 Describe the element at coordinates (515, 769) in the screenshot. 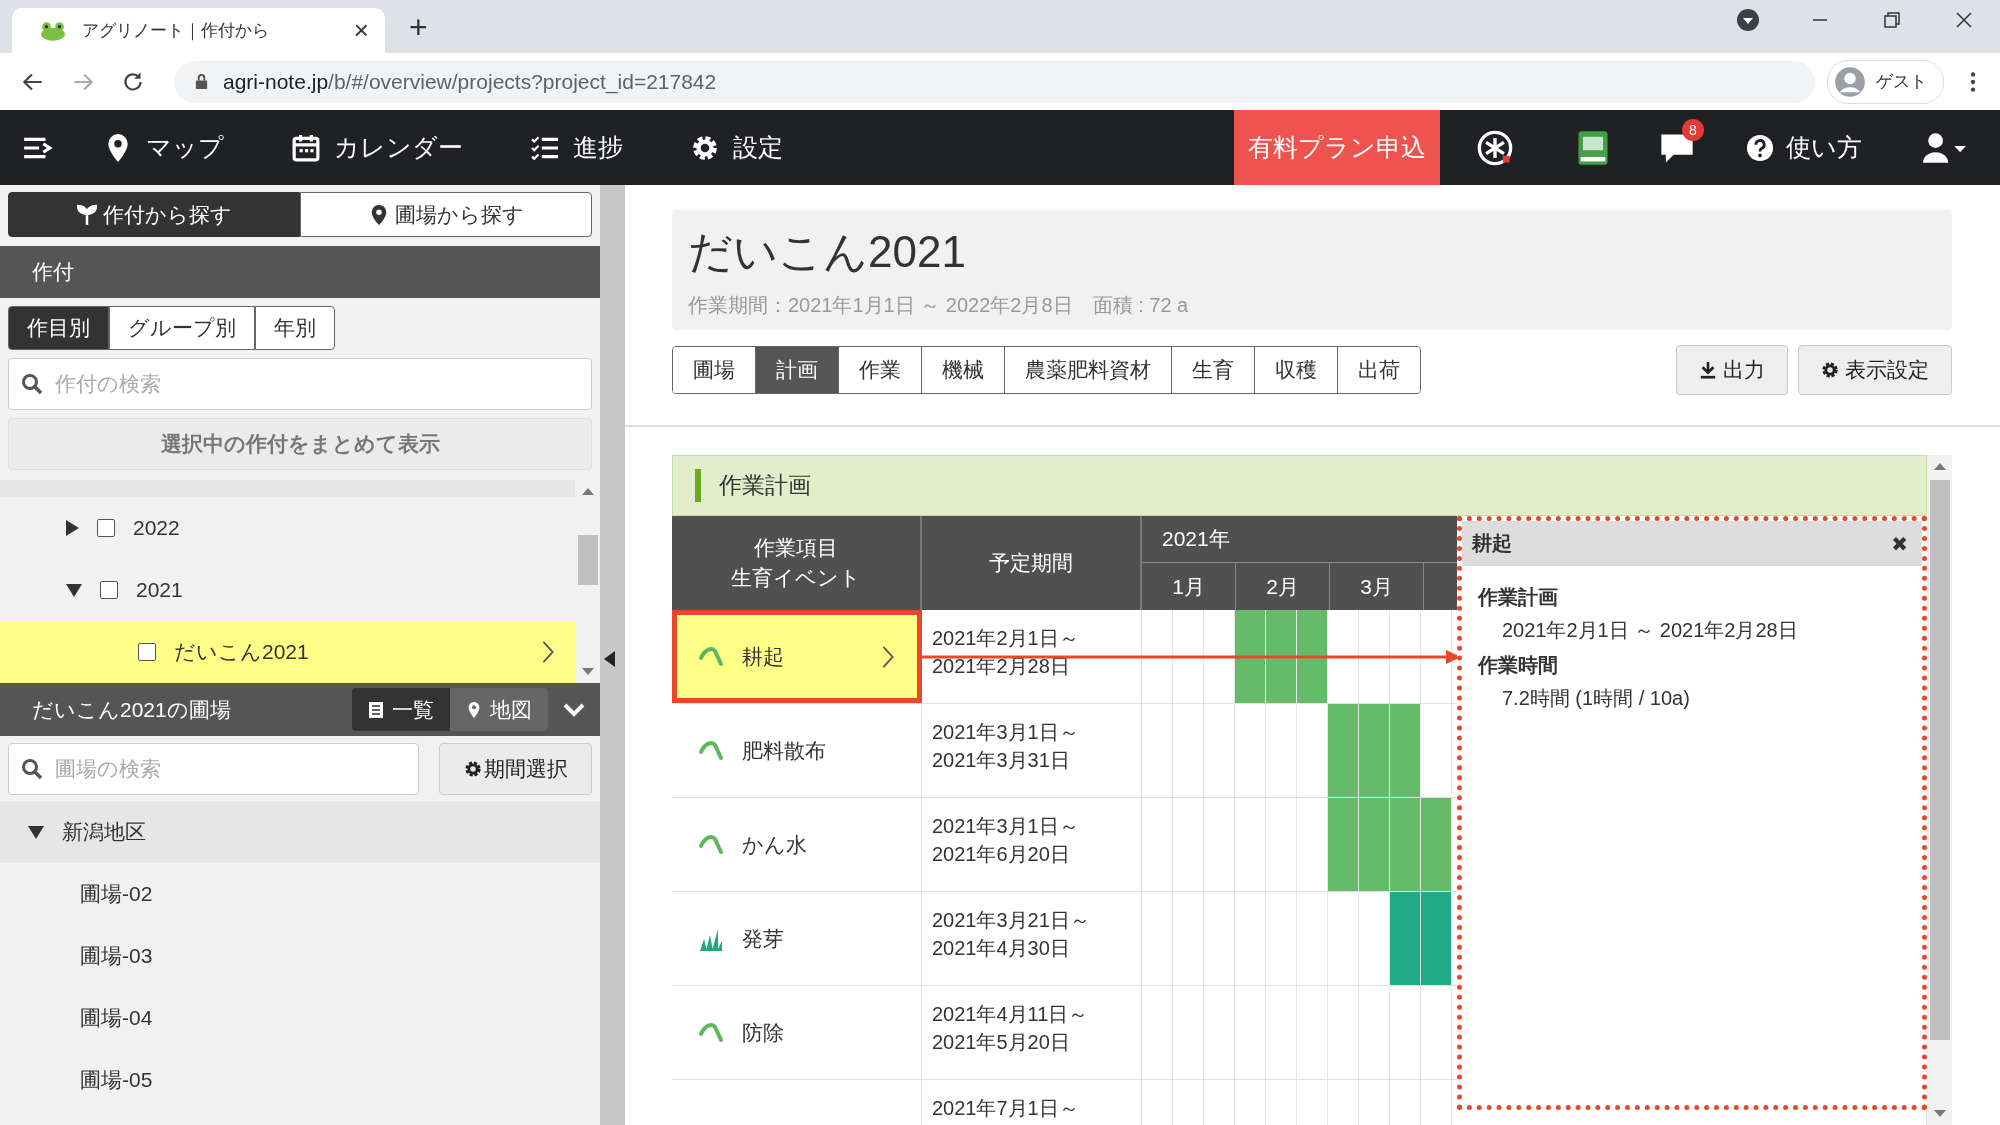

I see `period-select-button: 期間選択` at that location.